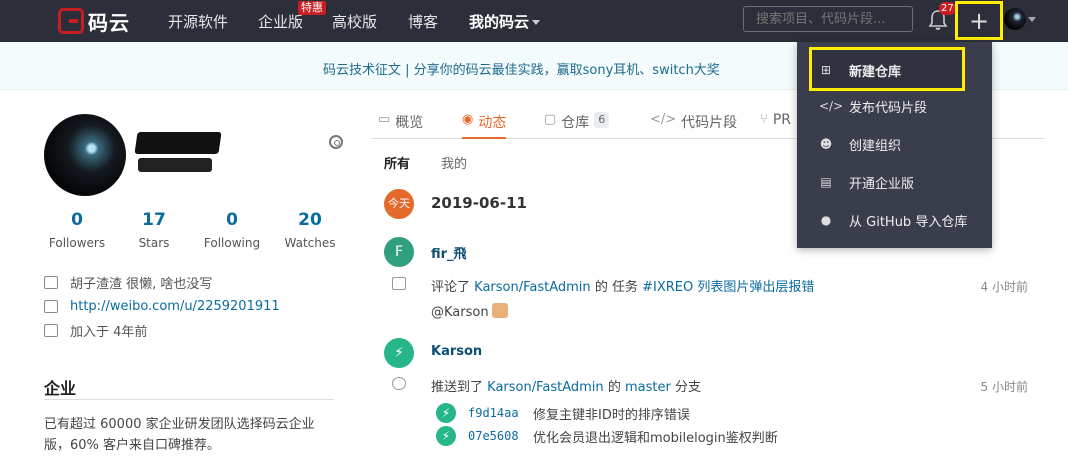  What do you see at coordinates (479, 203) in the screenshot?
I see `feed-date: 2019-06-11` at bounding box center [479, 203].